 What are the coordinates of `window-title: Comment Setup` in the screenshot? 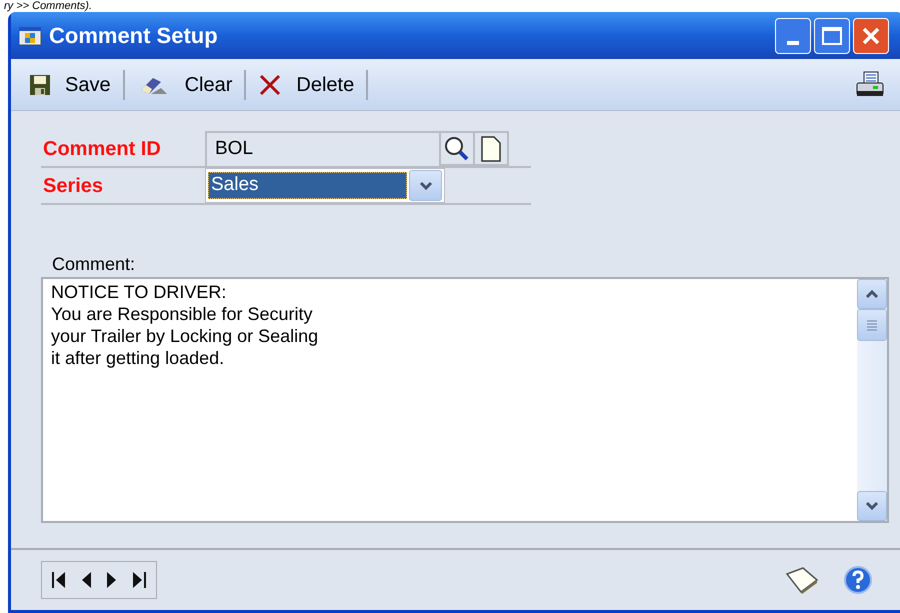 It's located at (134, 36).